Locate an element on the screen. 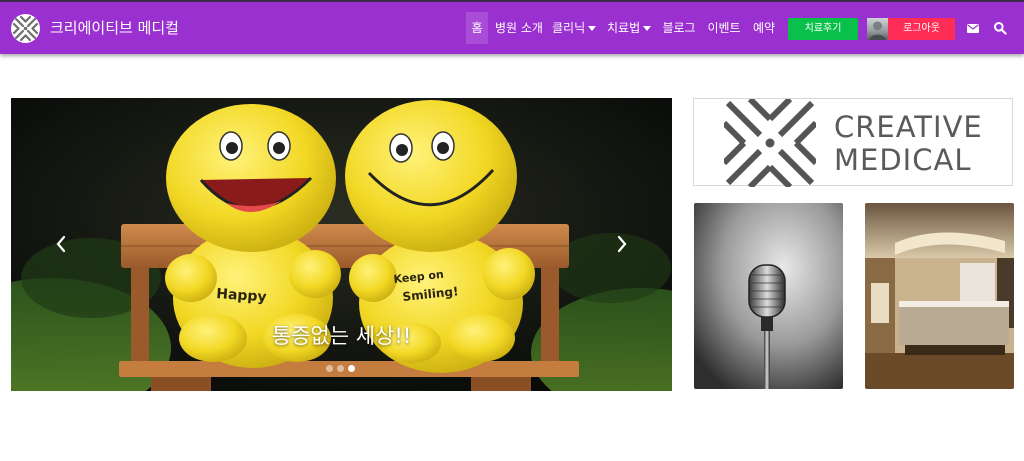 The width and height of the screenshot is (1024, 461). nav-item-label: 치료법 is located at coordinates (624, 28).